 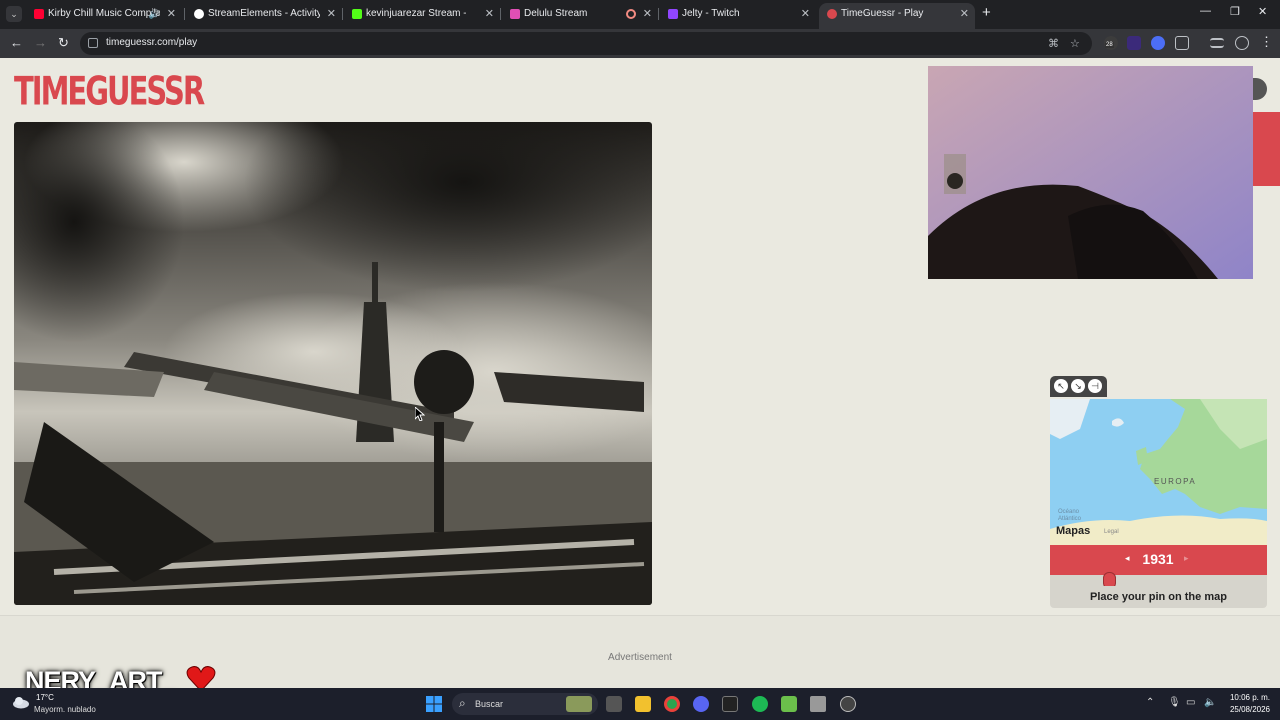 I want to click on year-selector: ◂ 1931 ▸, so click(x=1158, y=560).